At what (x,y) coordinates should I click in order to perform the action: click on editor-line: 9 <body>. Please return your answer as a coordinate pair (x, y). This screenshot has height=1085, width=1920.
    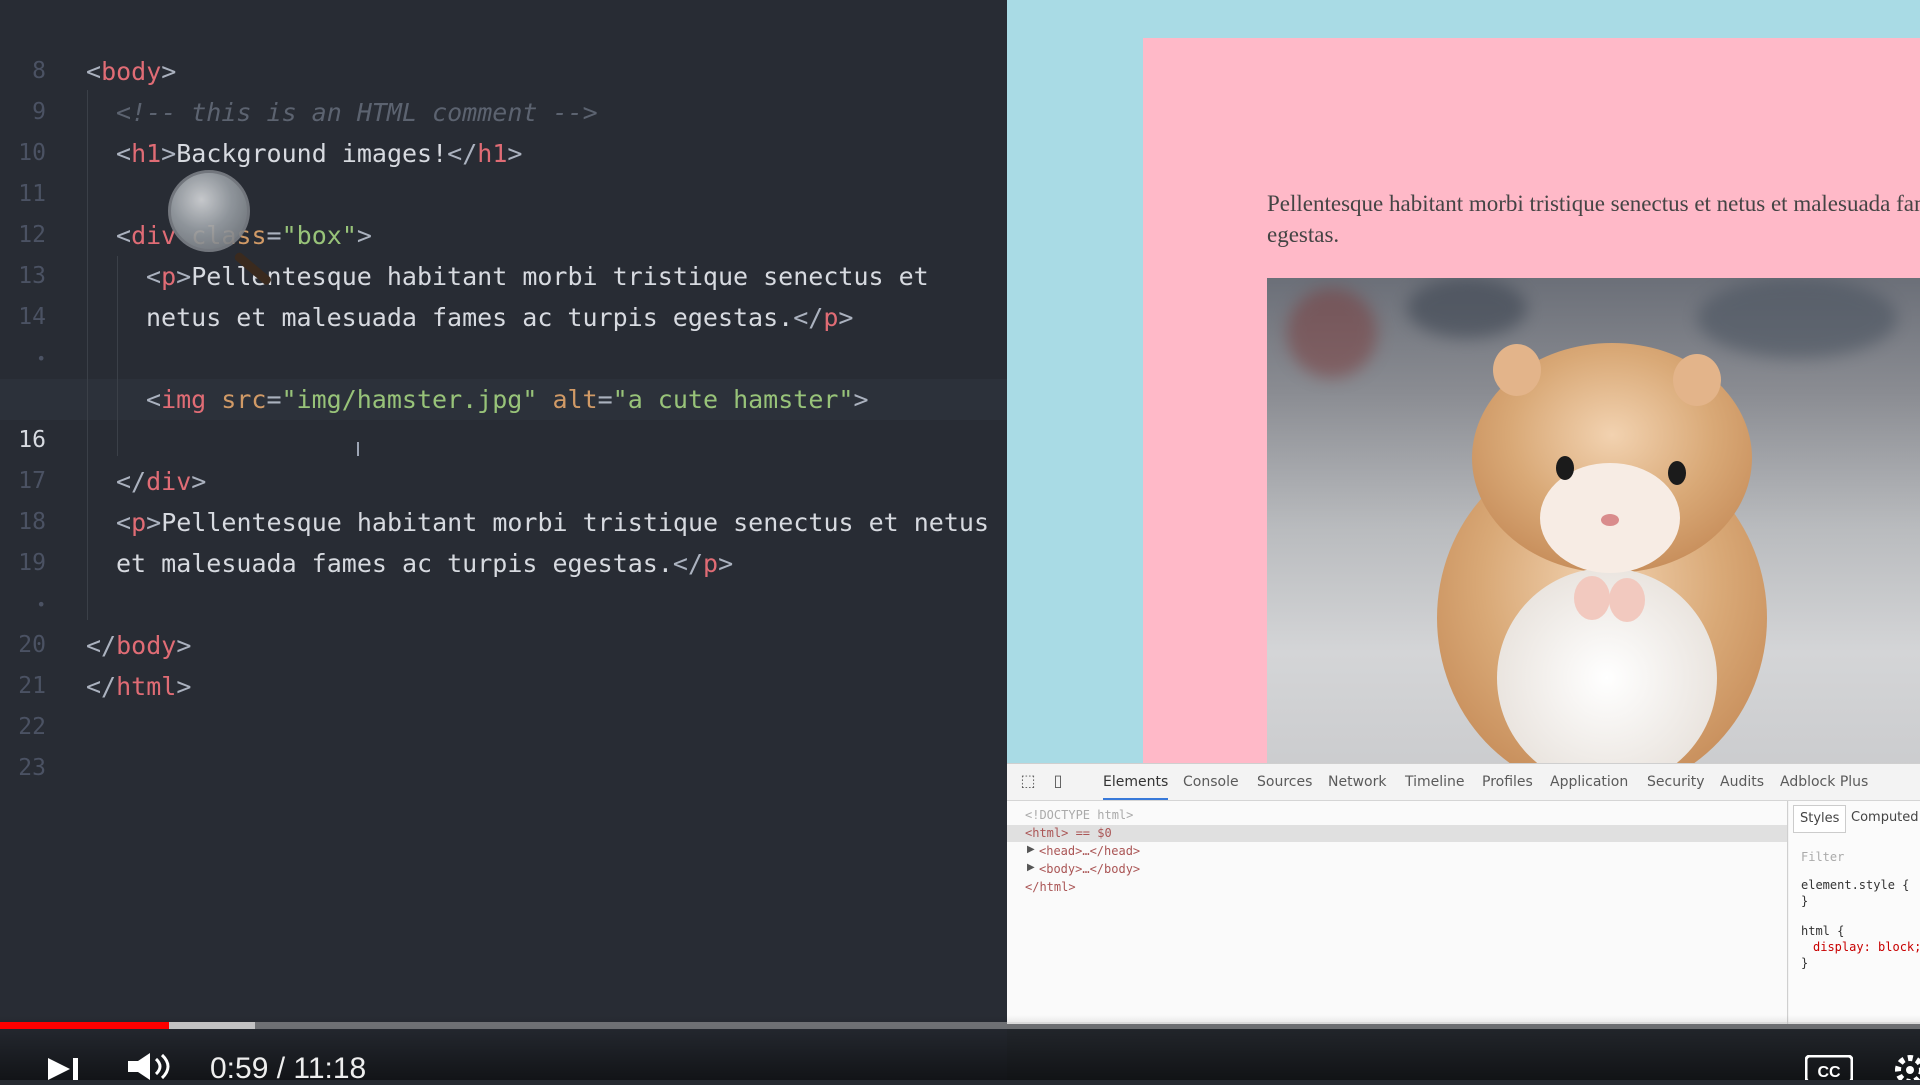
    Looking at the image, I should click on (503, 88).